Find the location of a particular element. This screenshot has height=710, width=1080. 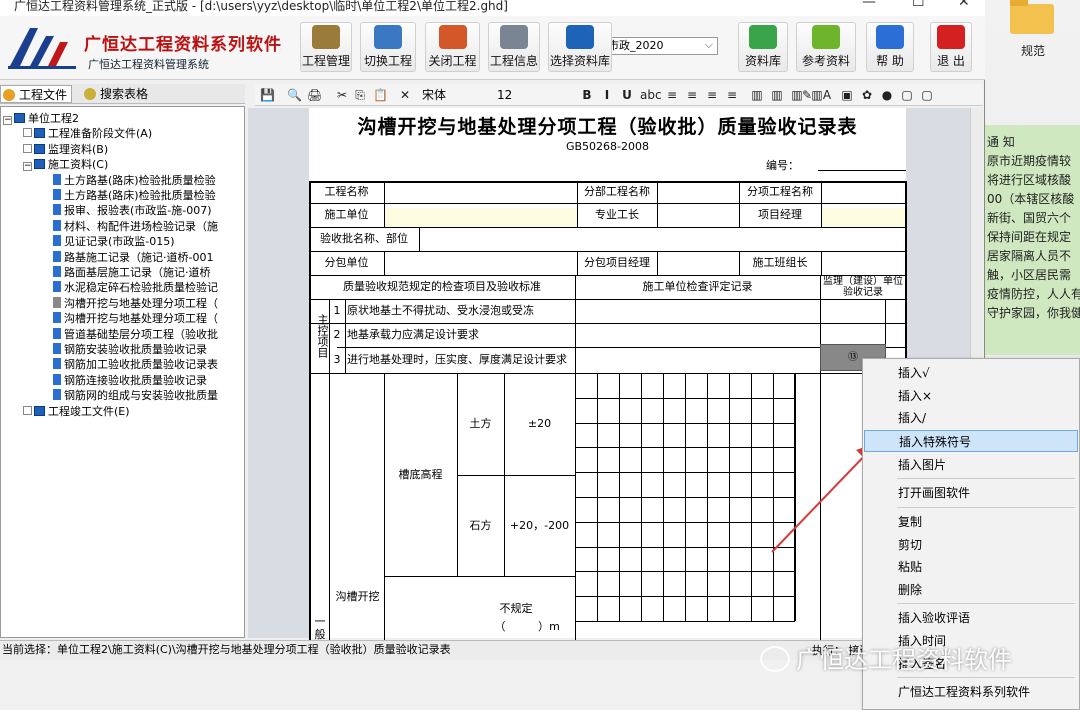

tree-item: 钢筋加工验收批质量验收记录表 is located at coordinates (135, 364).